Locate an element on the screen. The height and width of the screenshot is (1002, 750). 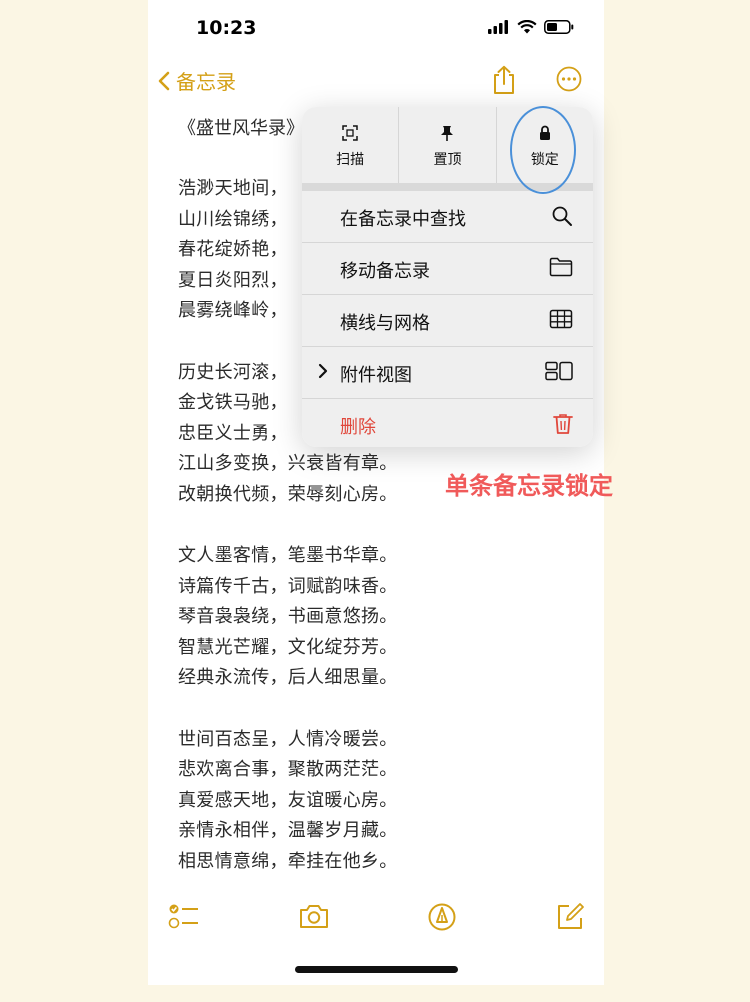
menu-item-label: 横线与网格 is located at coordinates (385, 323).